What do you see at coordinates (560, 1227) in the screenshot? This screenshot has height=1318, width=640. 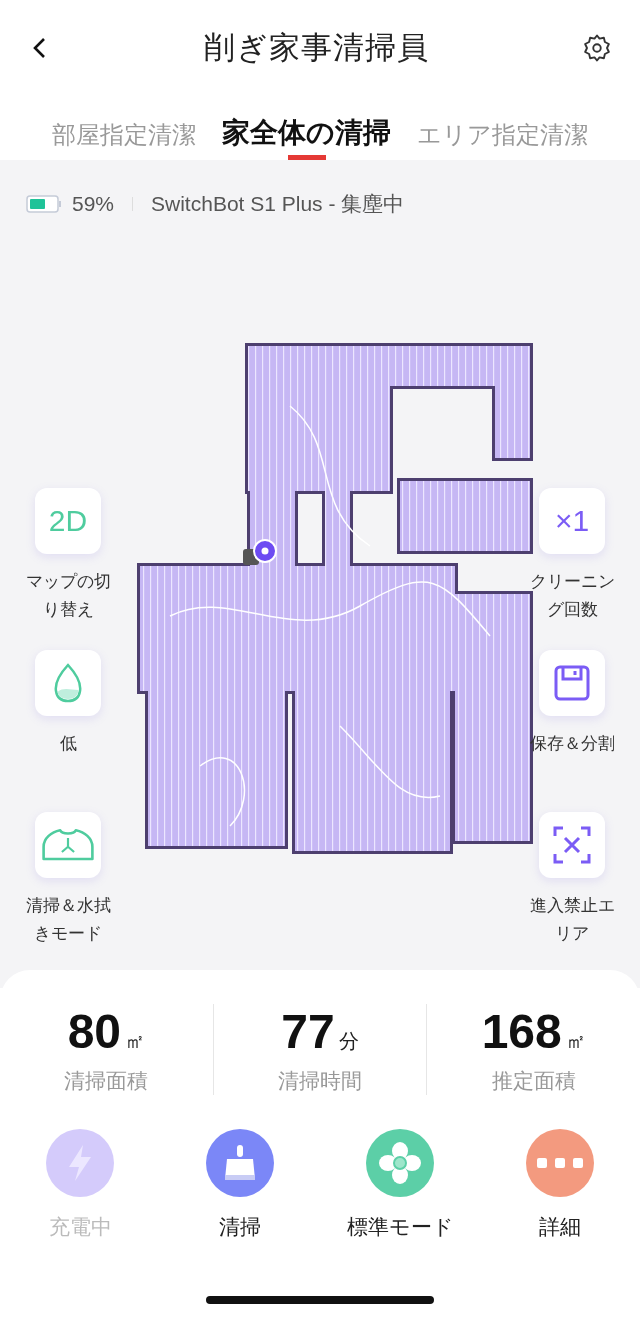 I see `action-label: 詳細` at bounding box center [560, 1227].